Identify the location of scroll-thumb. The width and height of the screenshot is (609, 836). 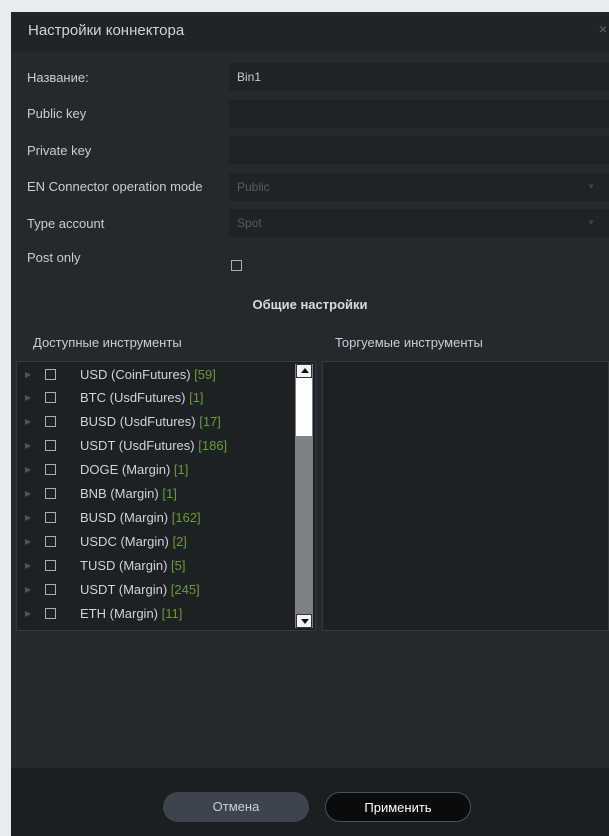
(304, 407).